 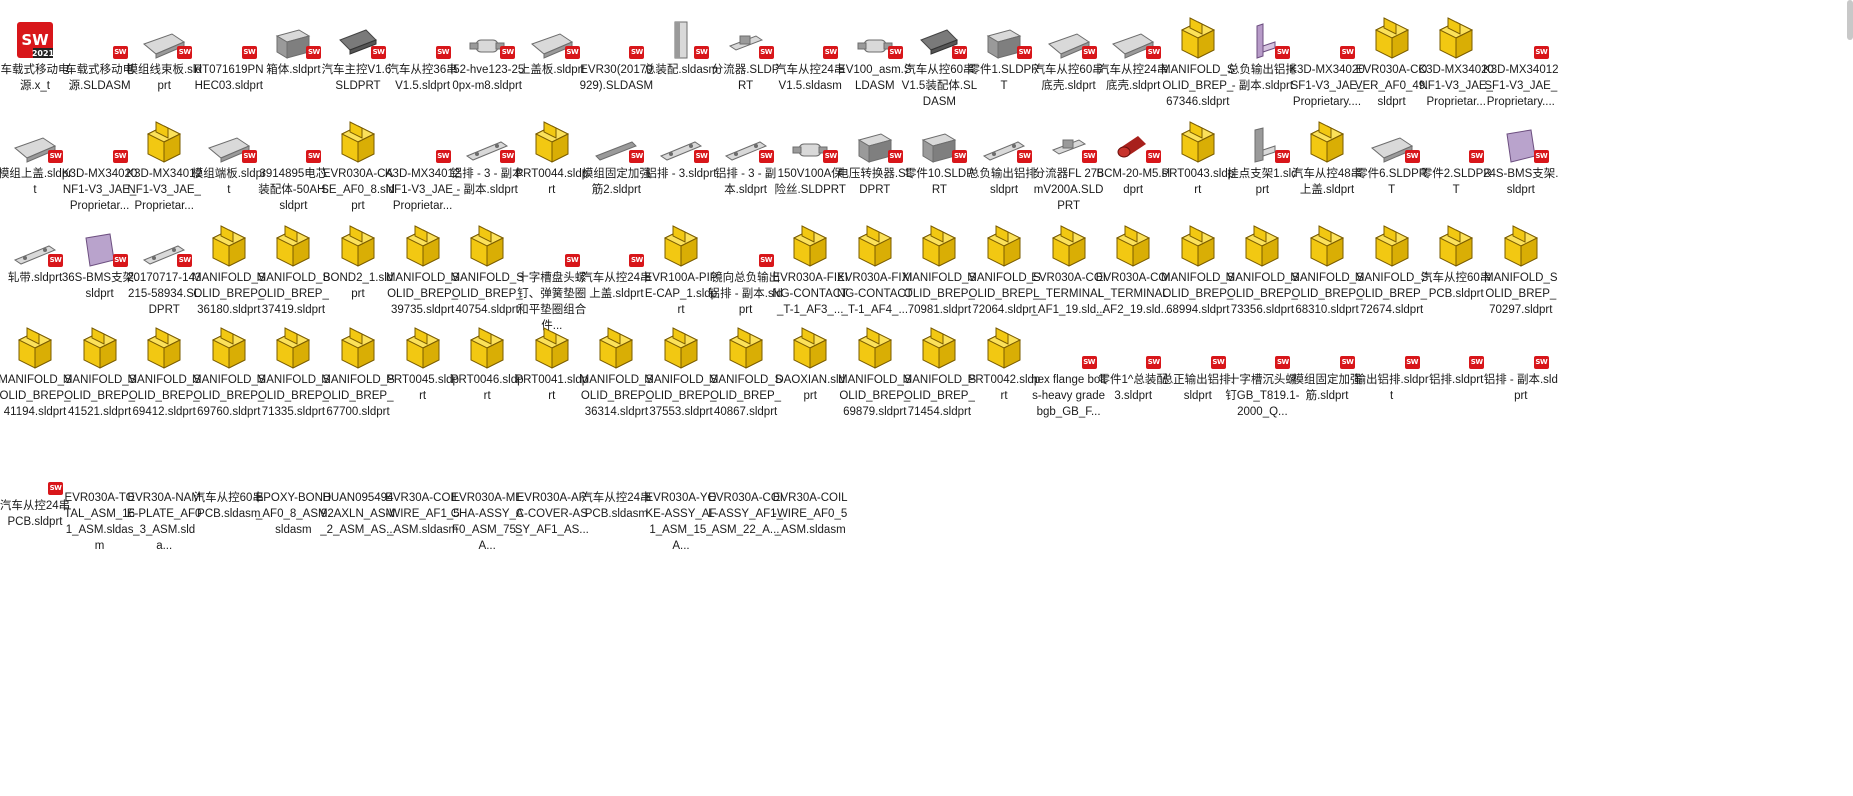 I want to click on plate-purple-icon: SW, so click(x=100, y=244).